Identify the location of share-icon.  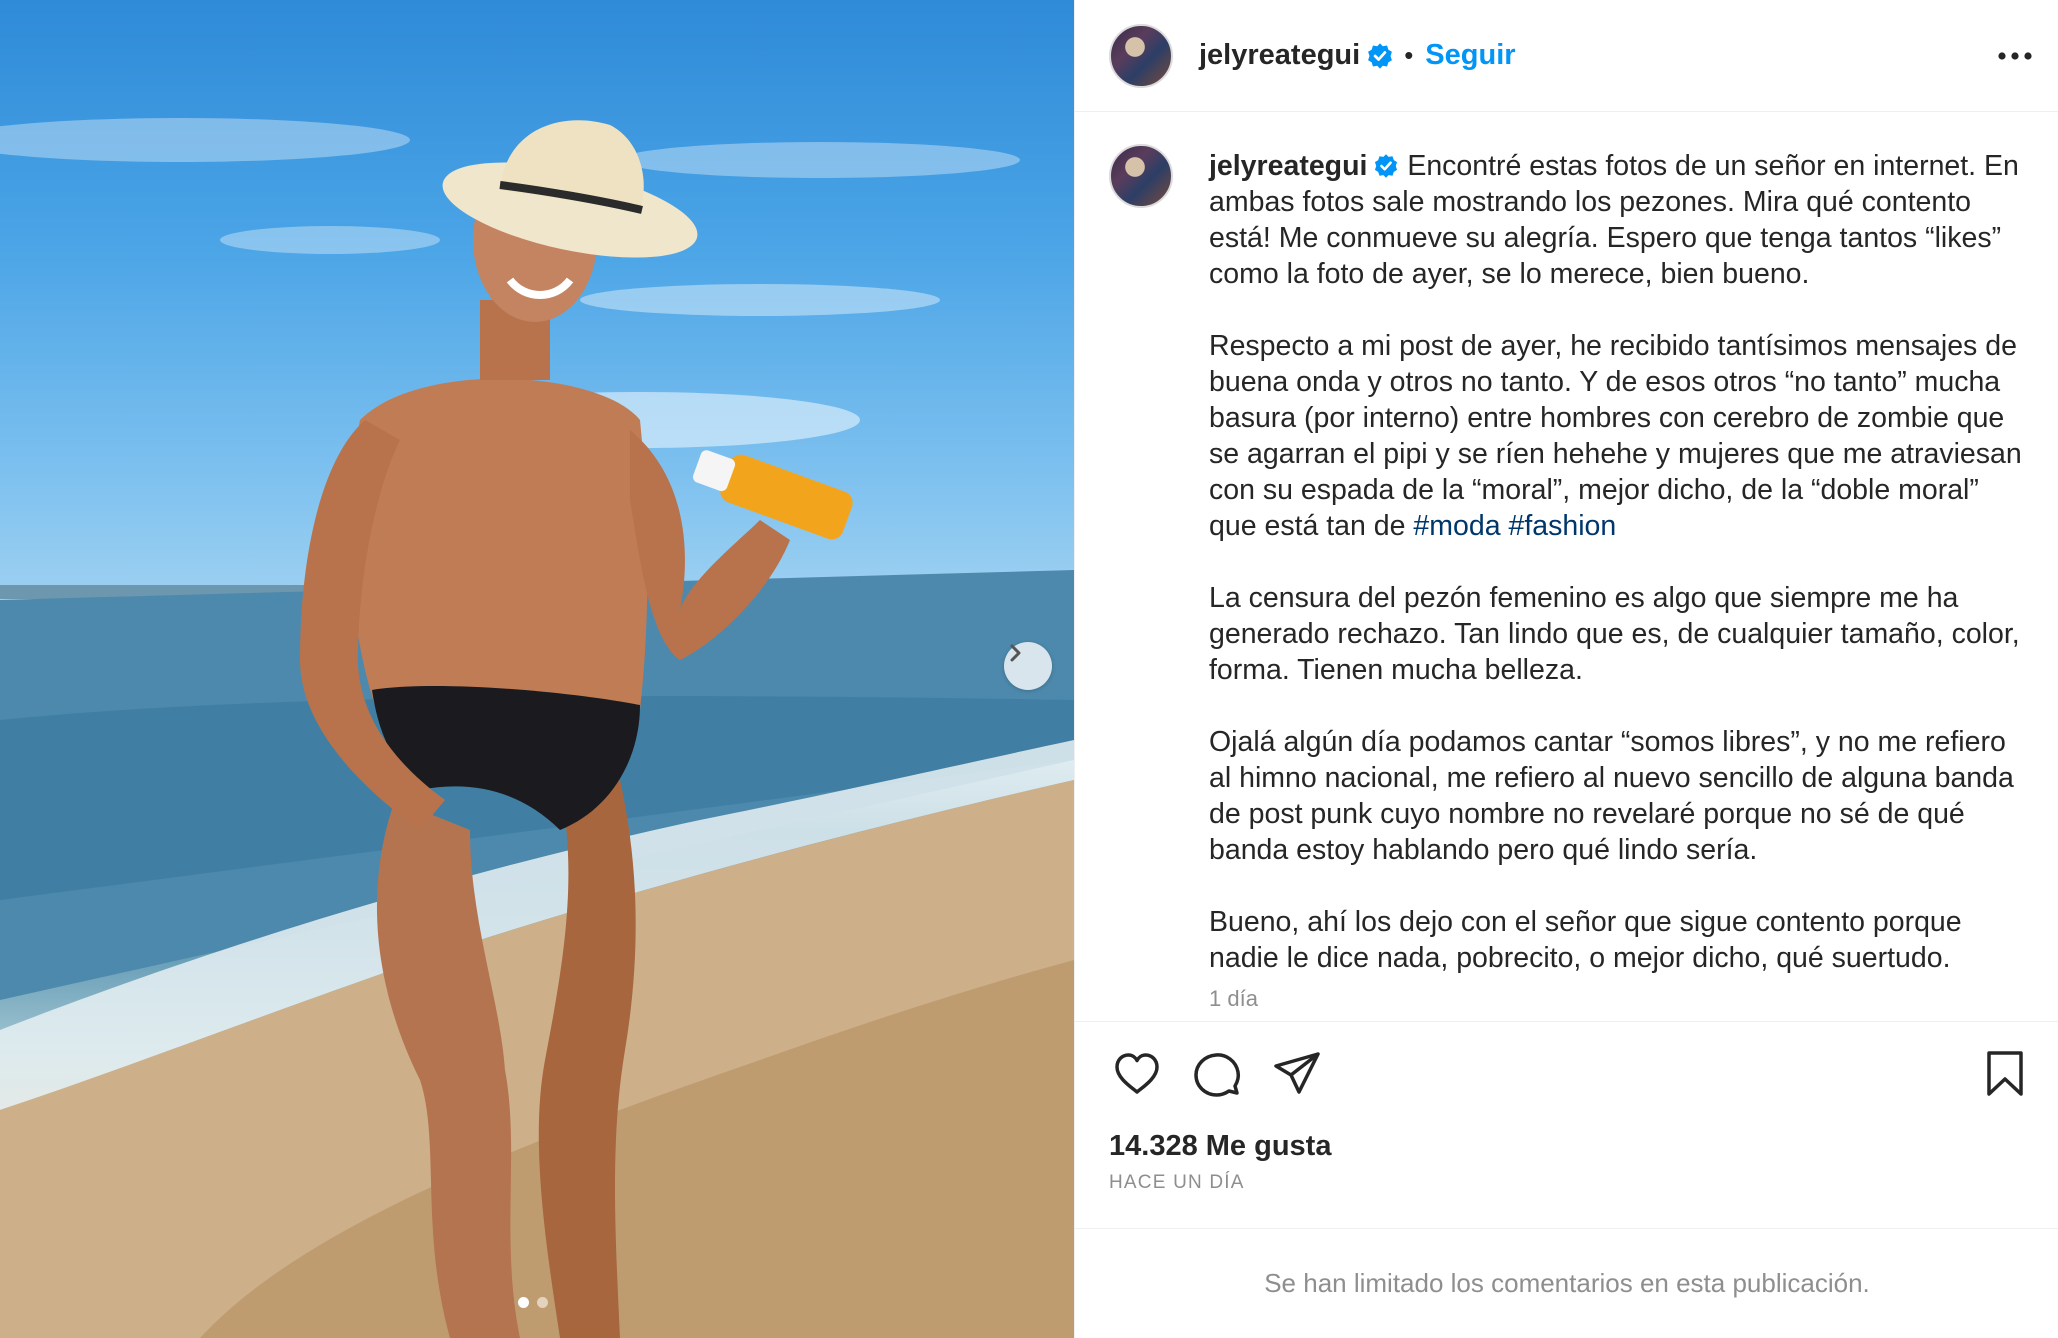
(1297, 1073).